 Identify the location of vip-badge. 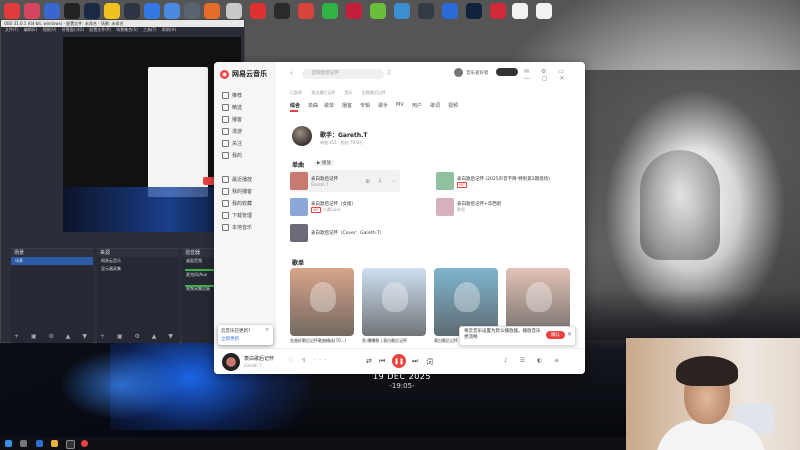
(507, 72).